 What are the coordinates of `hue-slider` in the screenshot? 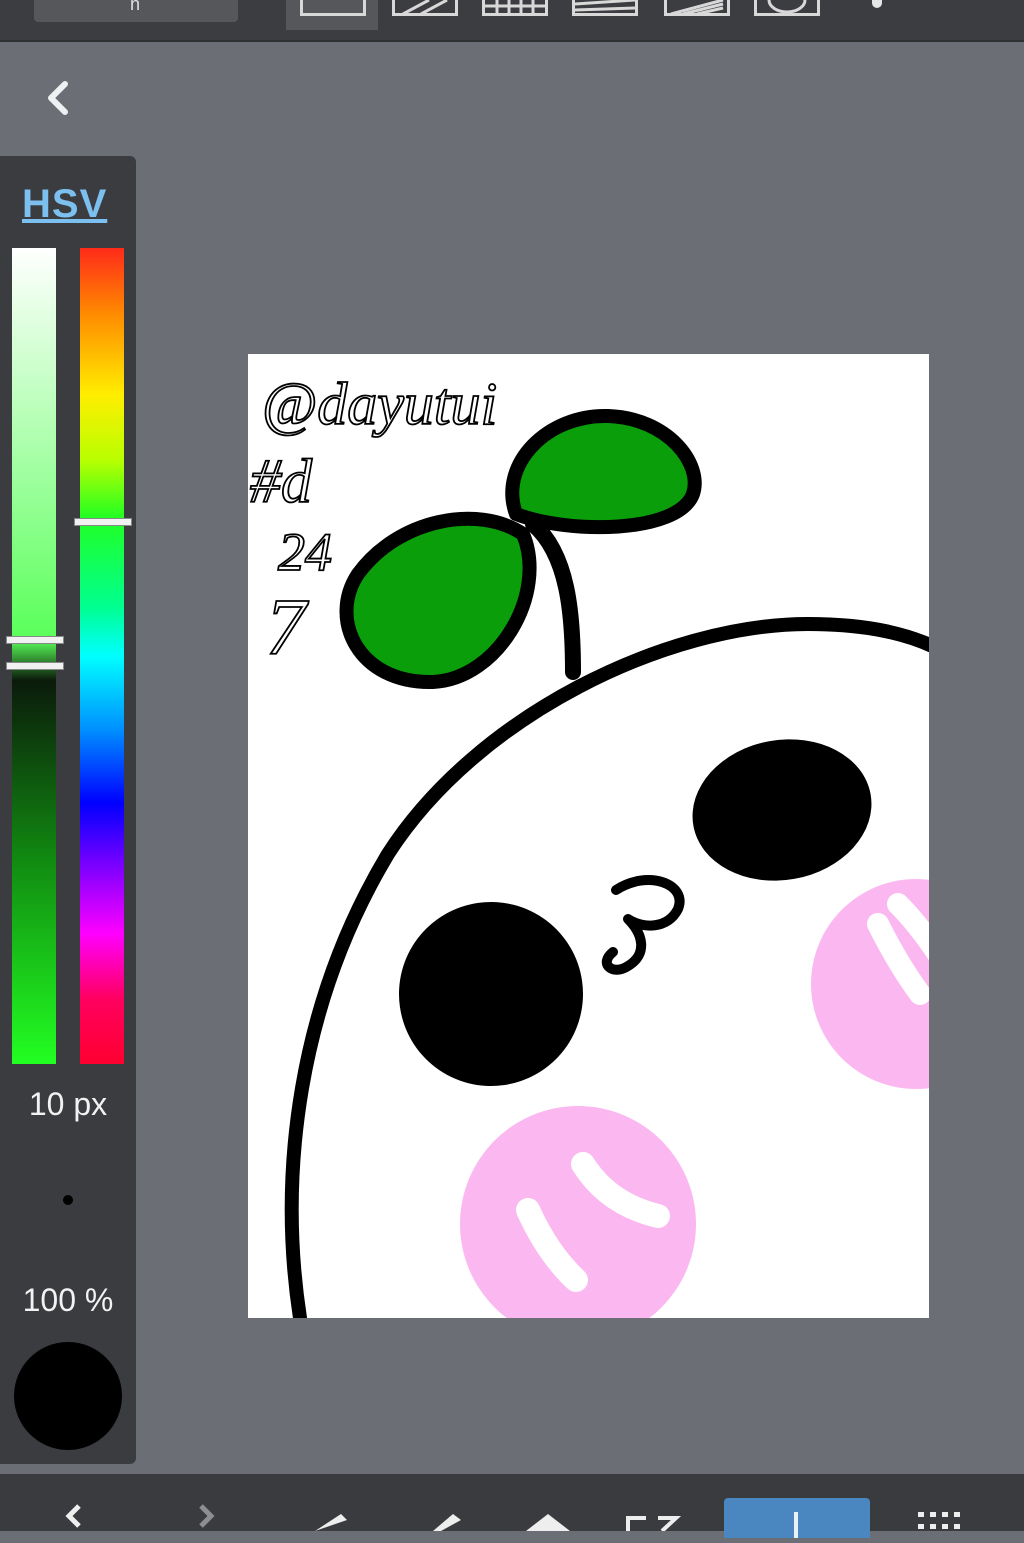 It's located at (102, 656).